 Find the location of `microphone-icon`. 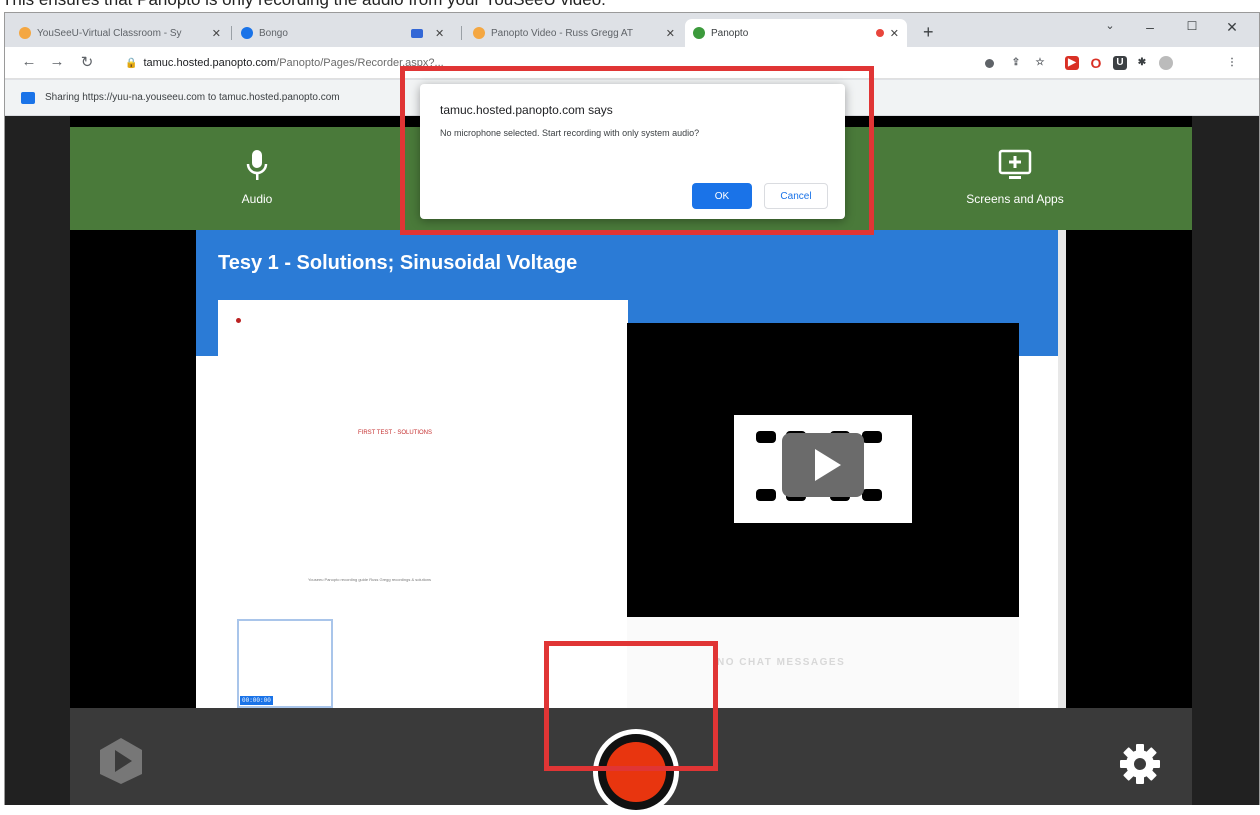

microphone-icon is located at coordinates (257, 165).